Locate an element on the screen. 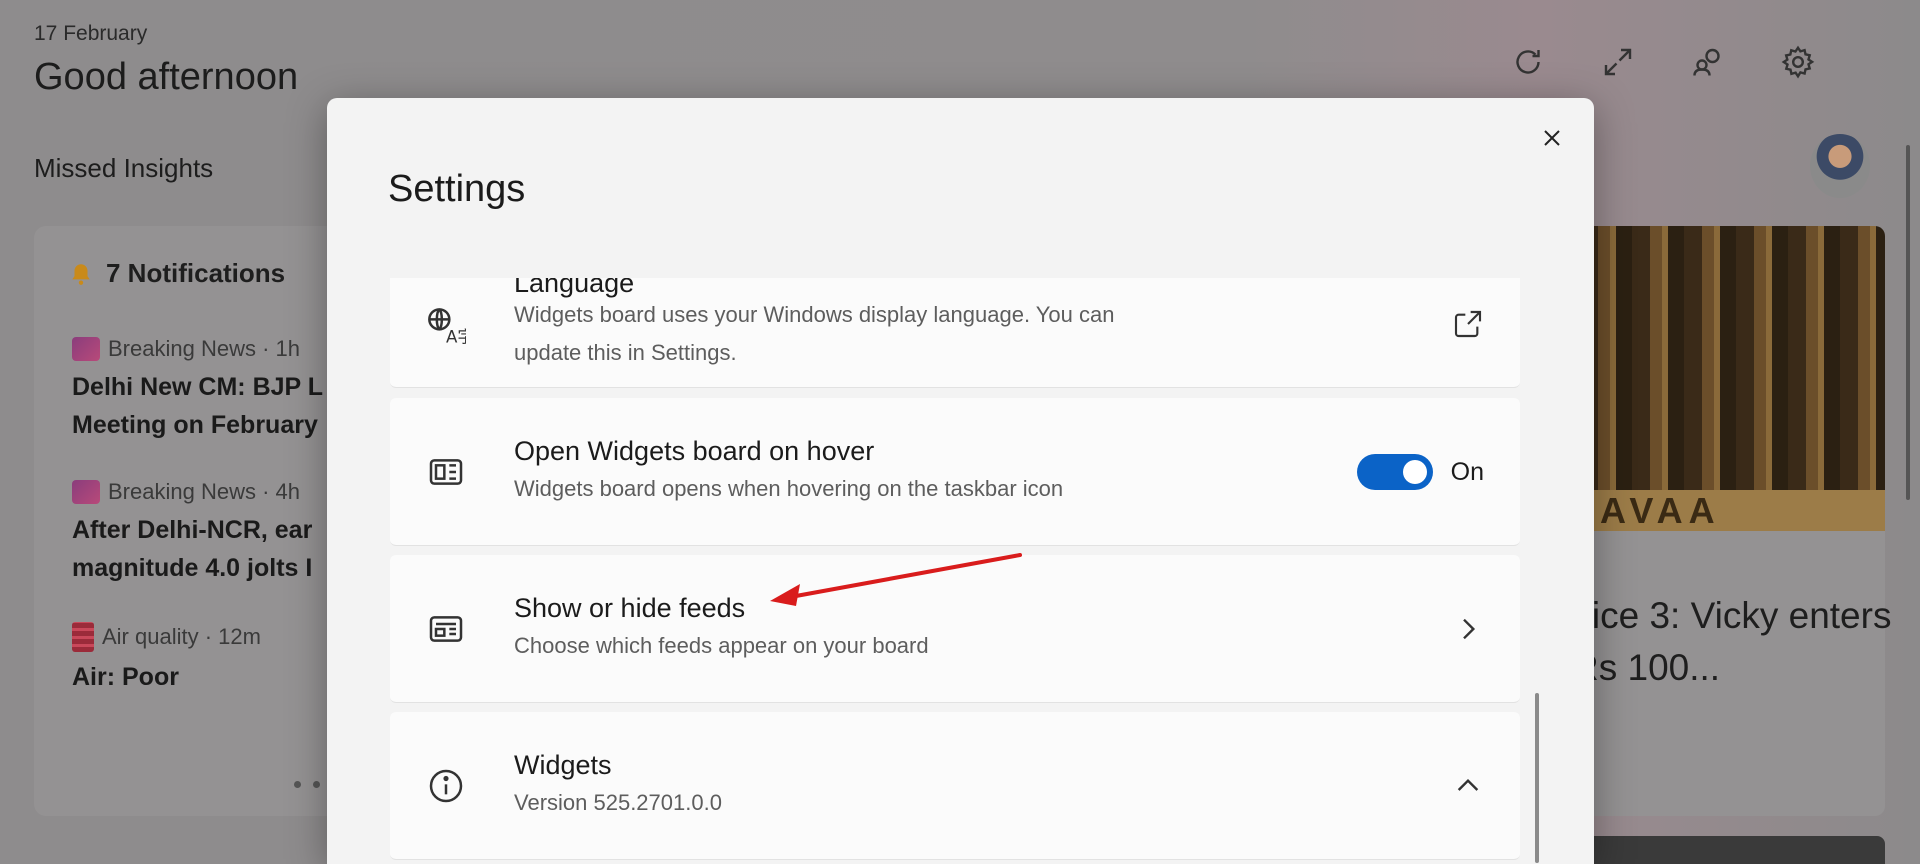 The width and height of the screenshot is (1920, 864). hover-toggle-group: On is located at coordinates (1420, 472).